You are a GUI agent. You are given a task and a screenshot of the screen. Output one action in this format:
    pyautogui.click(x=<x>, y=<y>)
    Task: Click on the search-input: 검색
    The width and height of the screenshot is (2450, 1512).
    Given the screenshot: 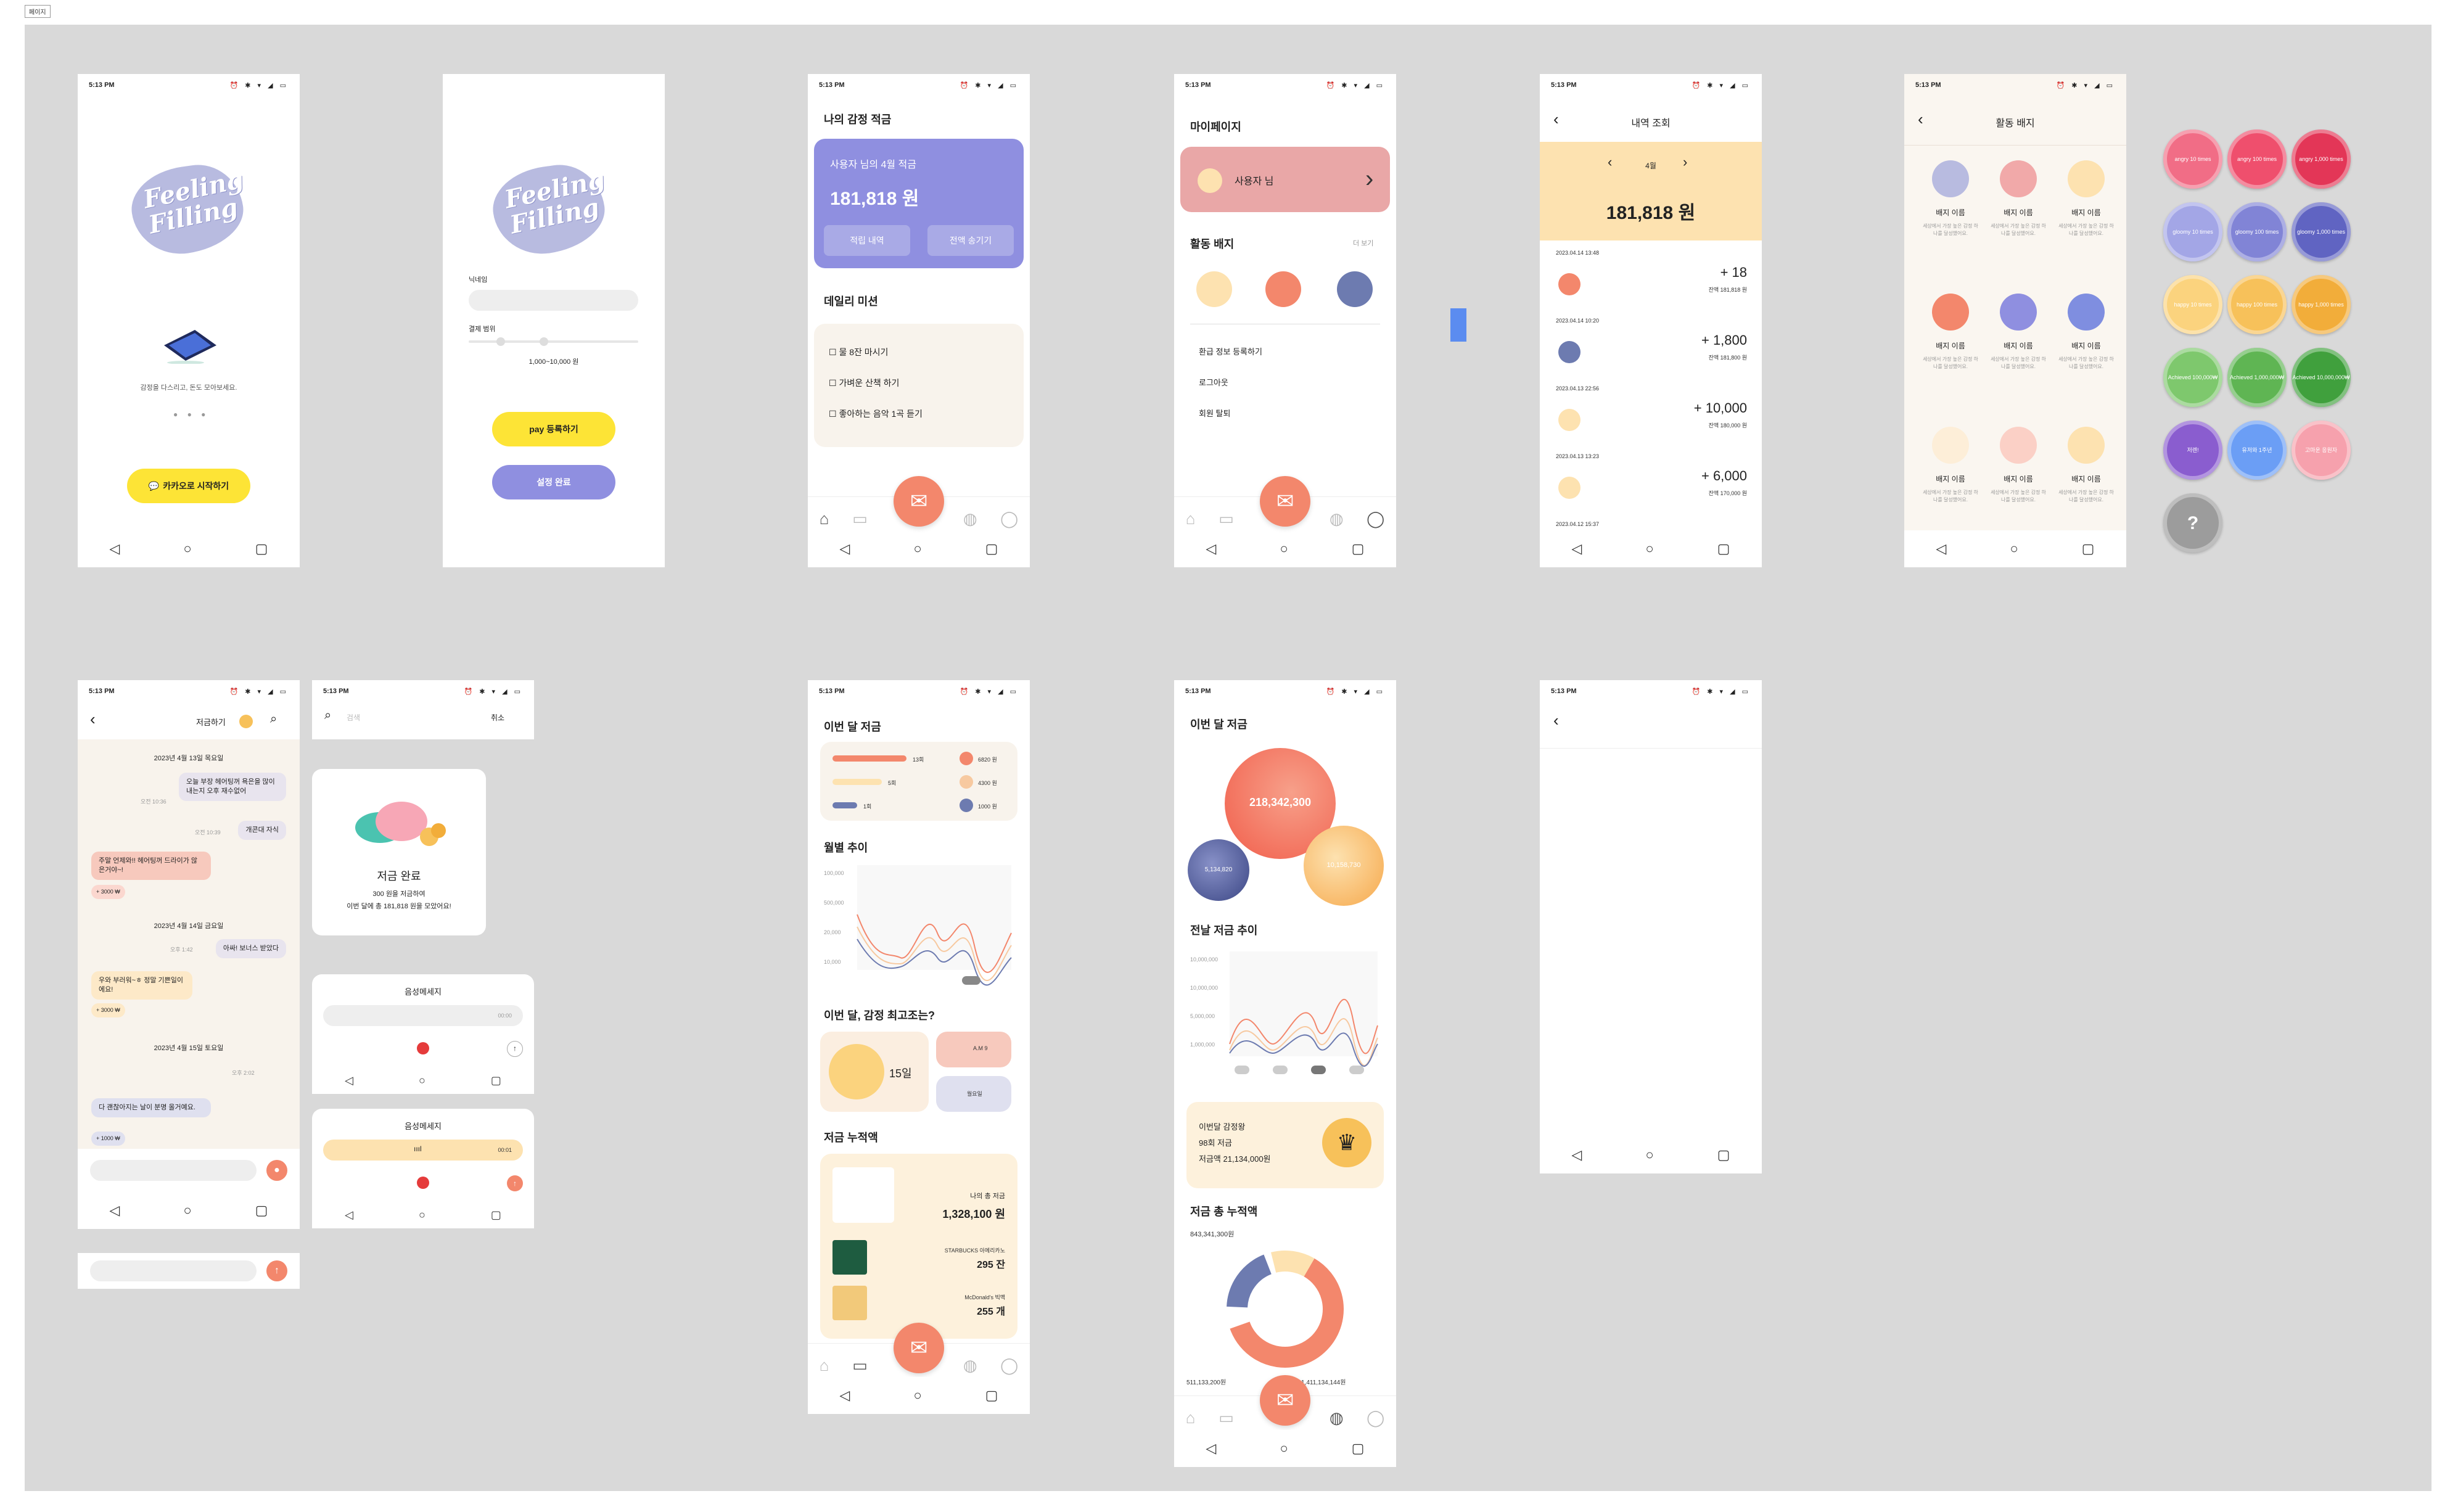 What is the action you would take?
    pyautogui.click(x=353, y=717)
    